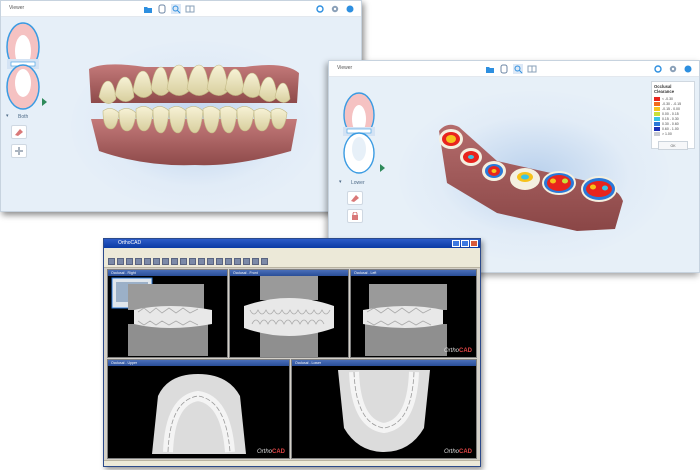 The image size is (700, 470). Describe the element at coordinates (264, 261) in the screenshot. I see `info-icon` at that location.